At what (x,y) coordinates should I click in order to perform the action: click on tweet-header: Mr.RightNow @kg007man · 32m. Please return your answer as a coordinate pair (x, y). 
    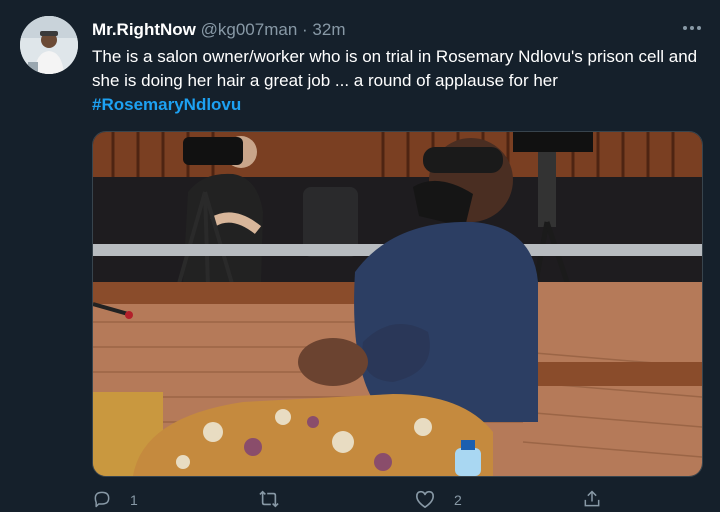
    Looking at the image, I should click on (219, 30).